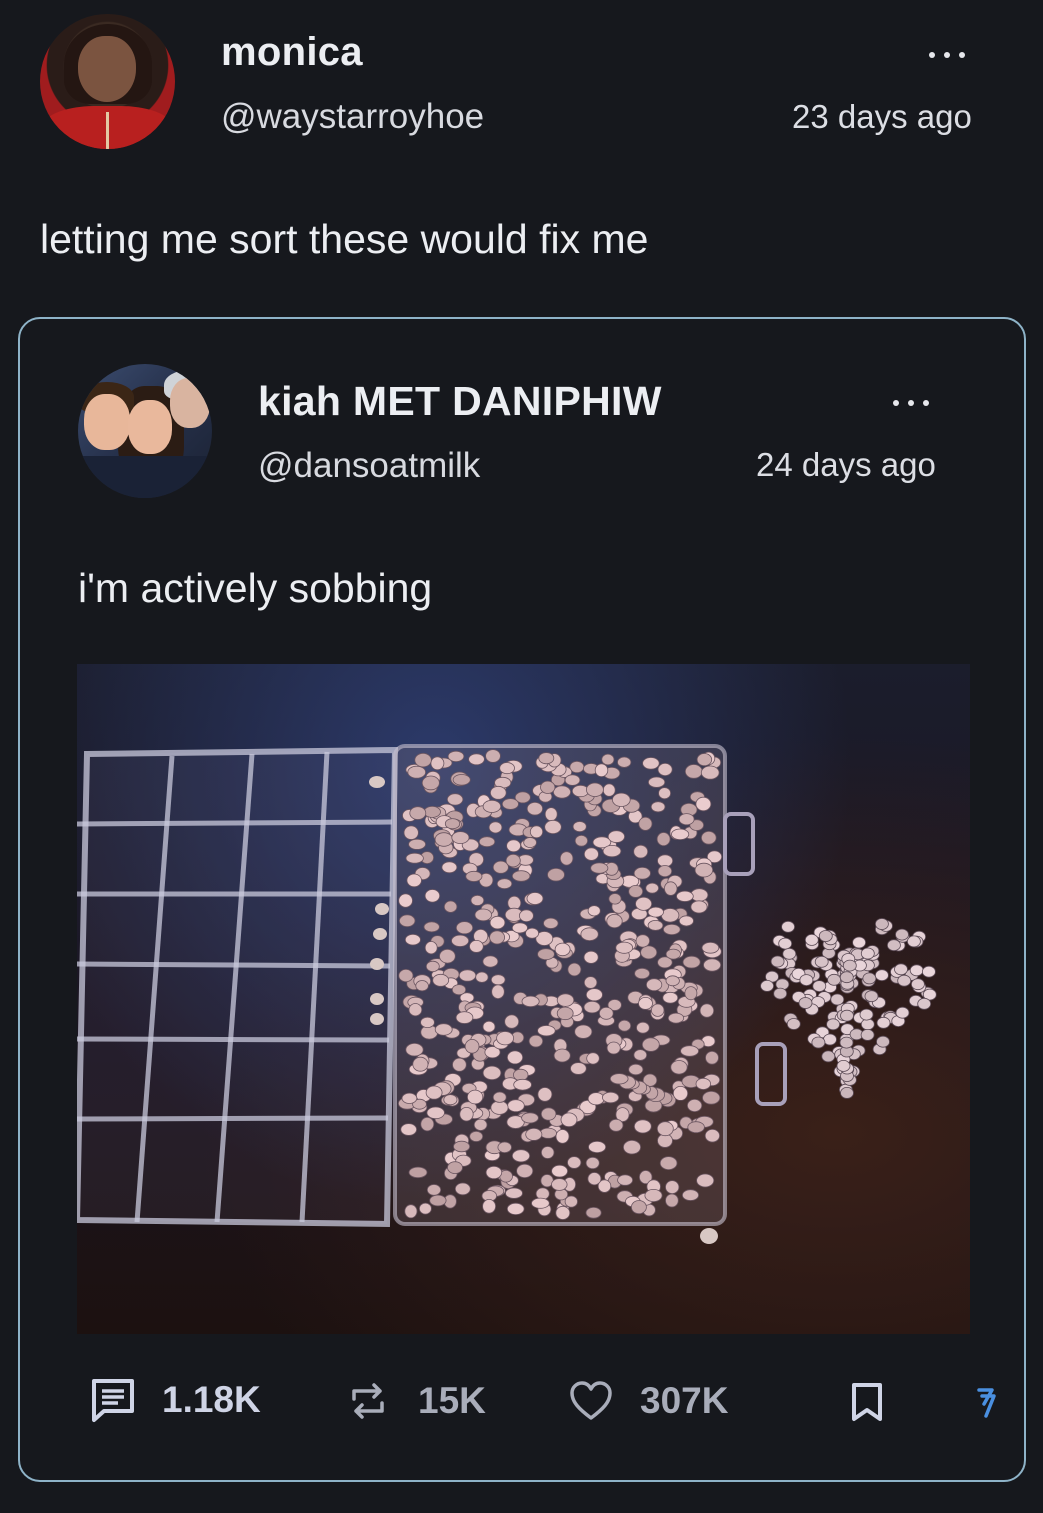  I want to click on quoted-author-name: kiah MET DANIPHIW, so click(460, 401).